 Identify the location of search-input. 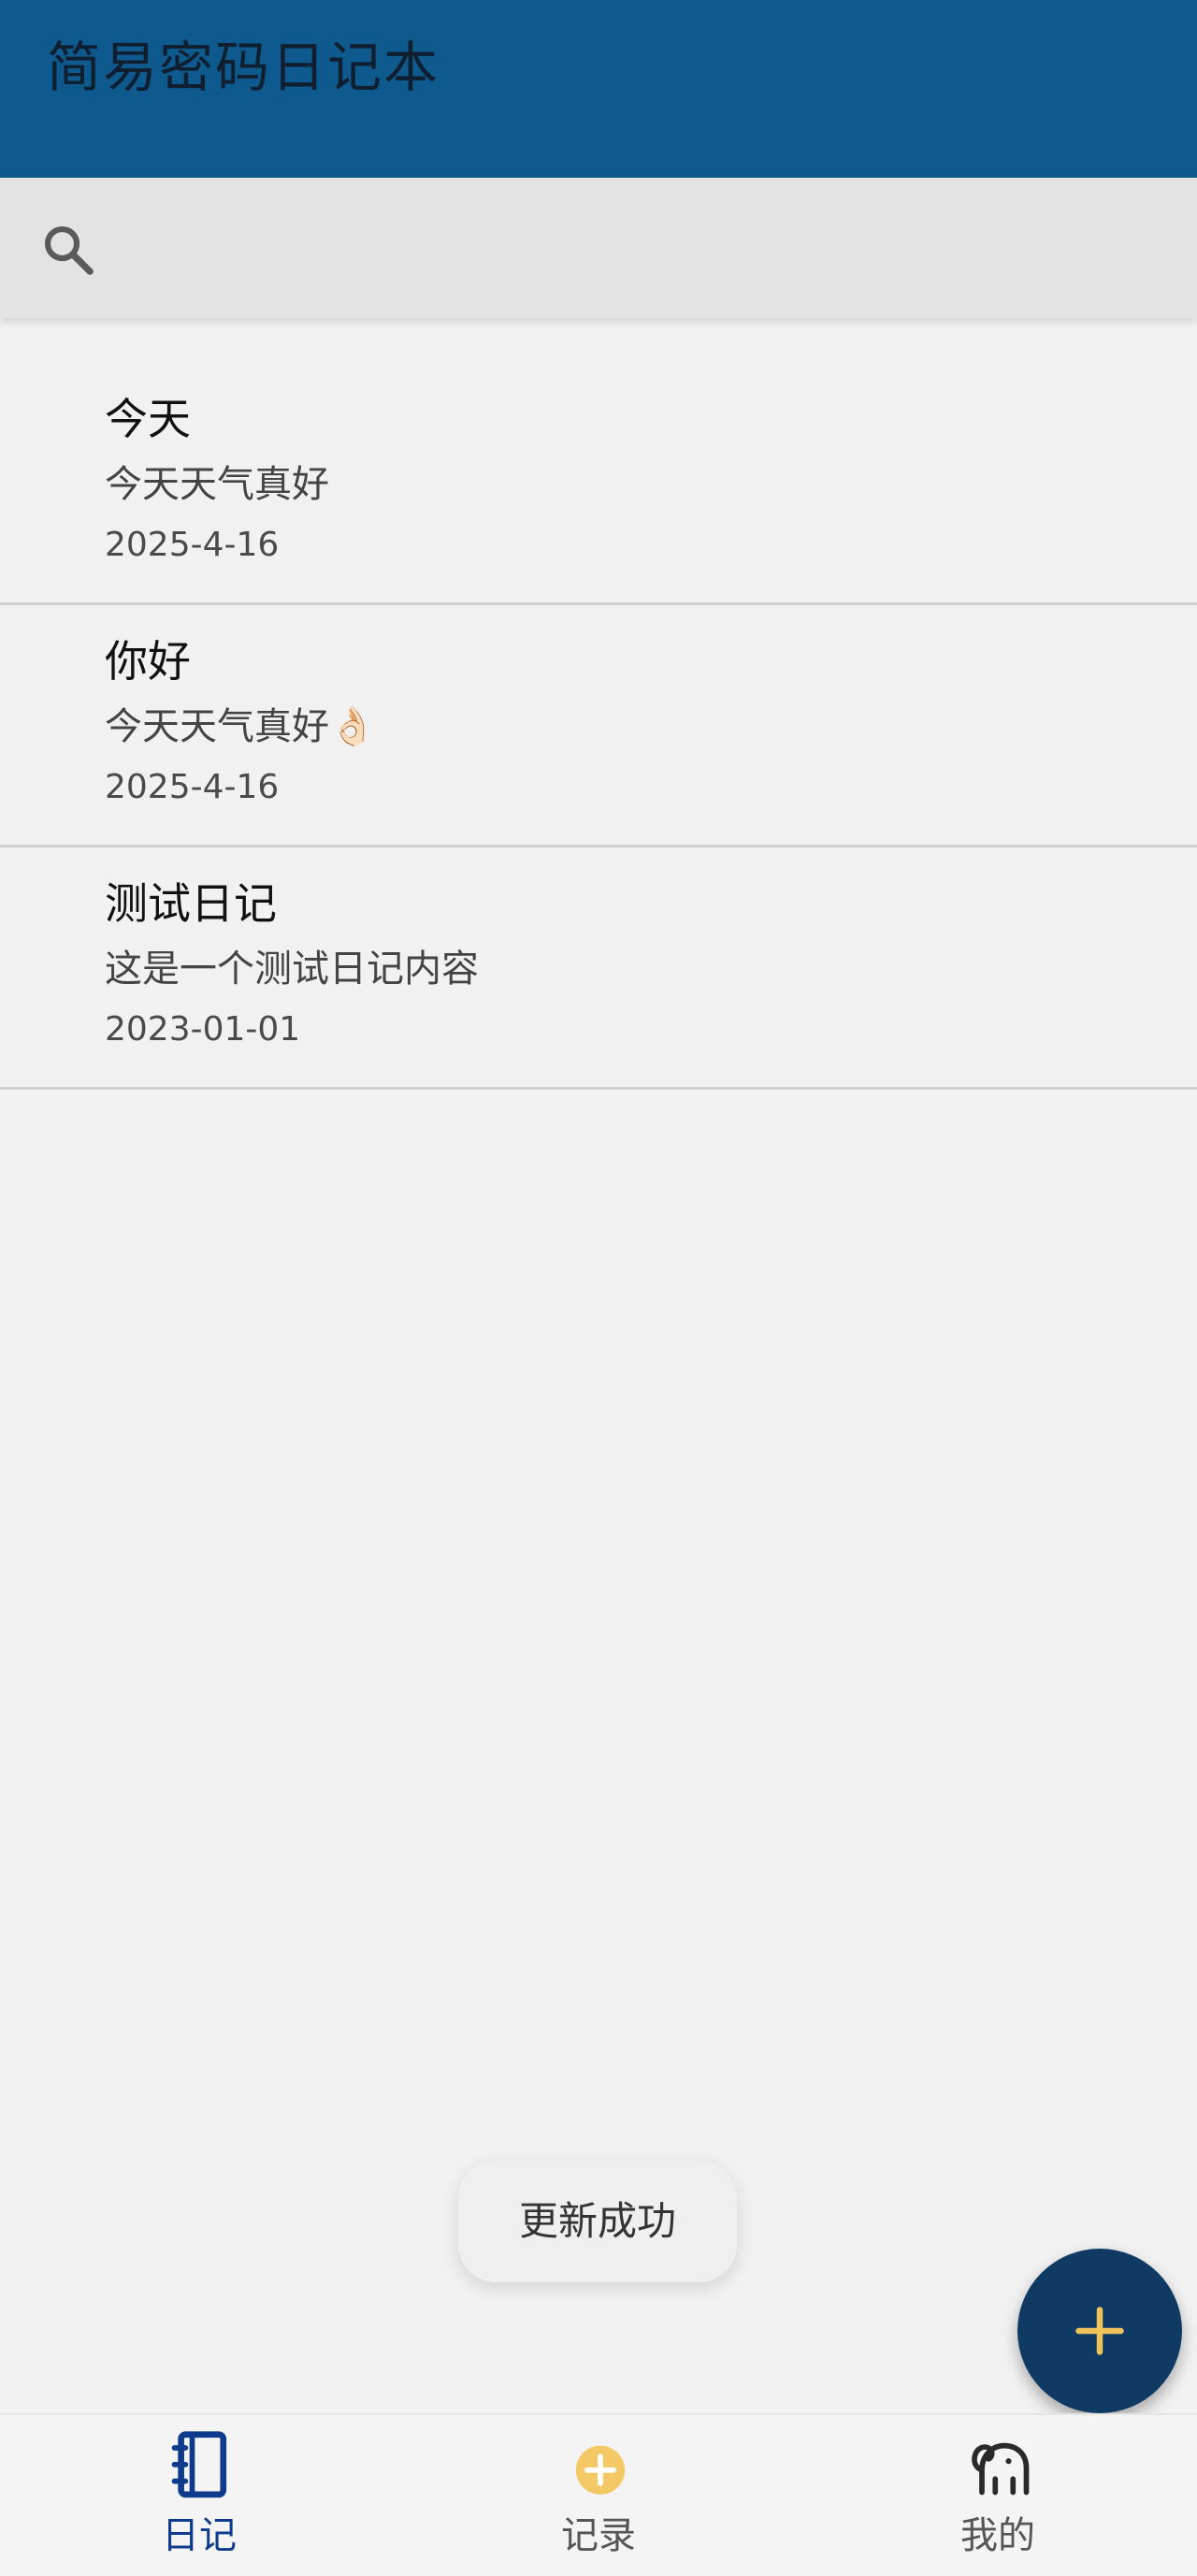
(638, 249).